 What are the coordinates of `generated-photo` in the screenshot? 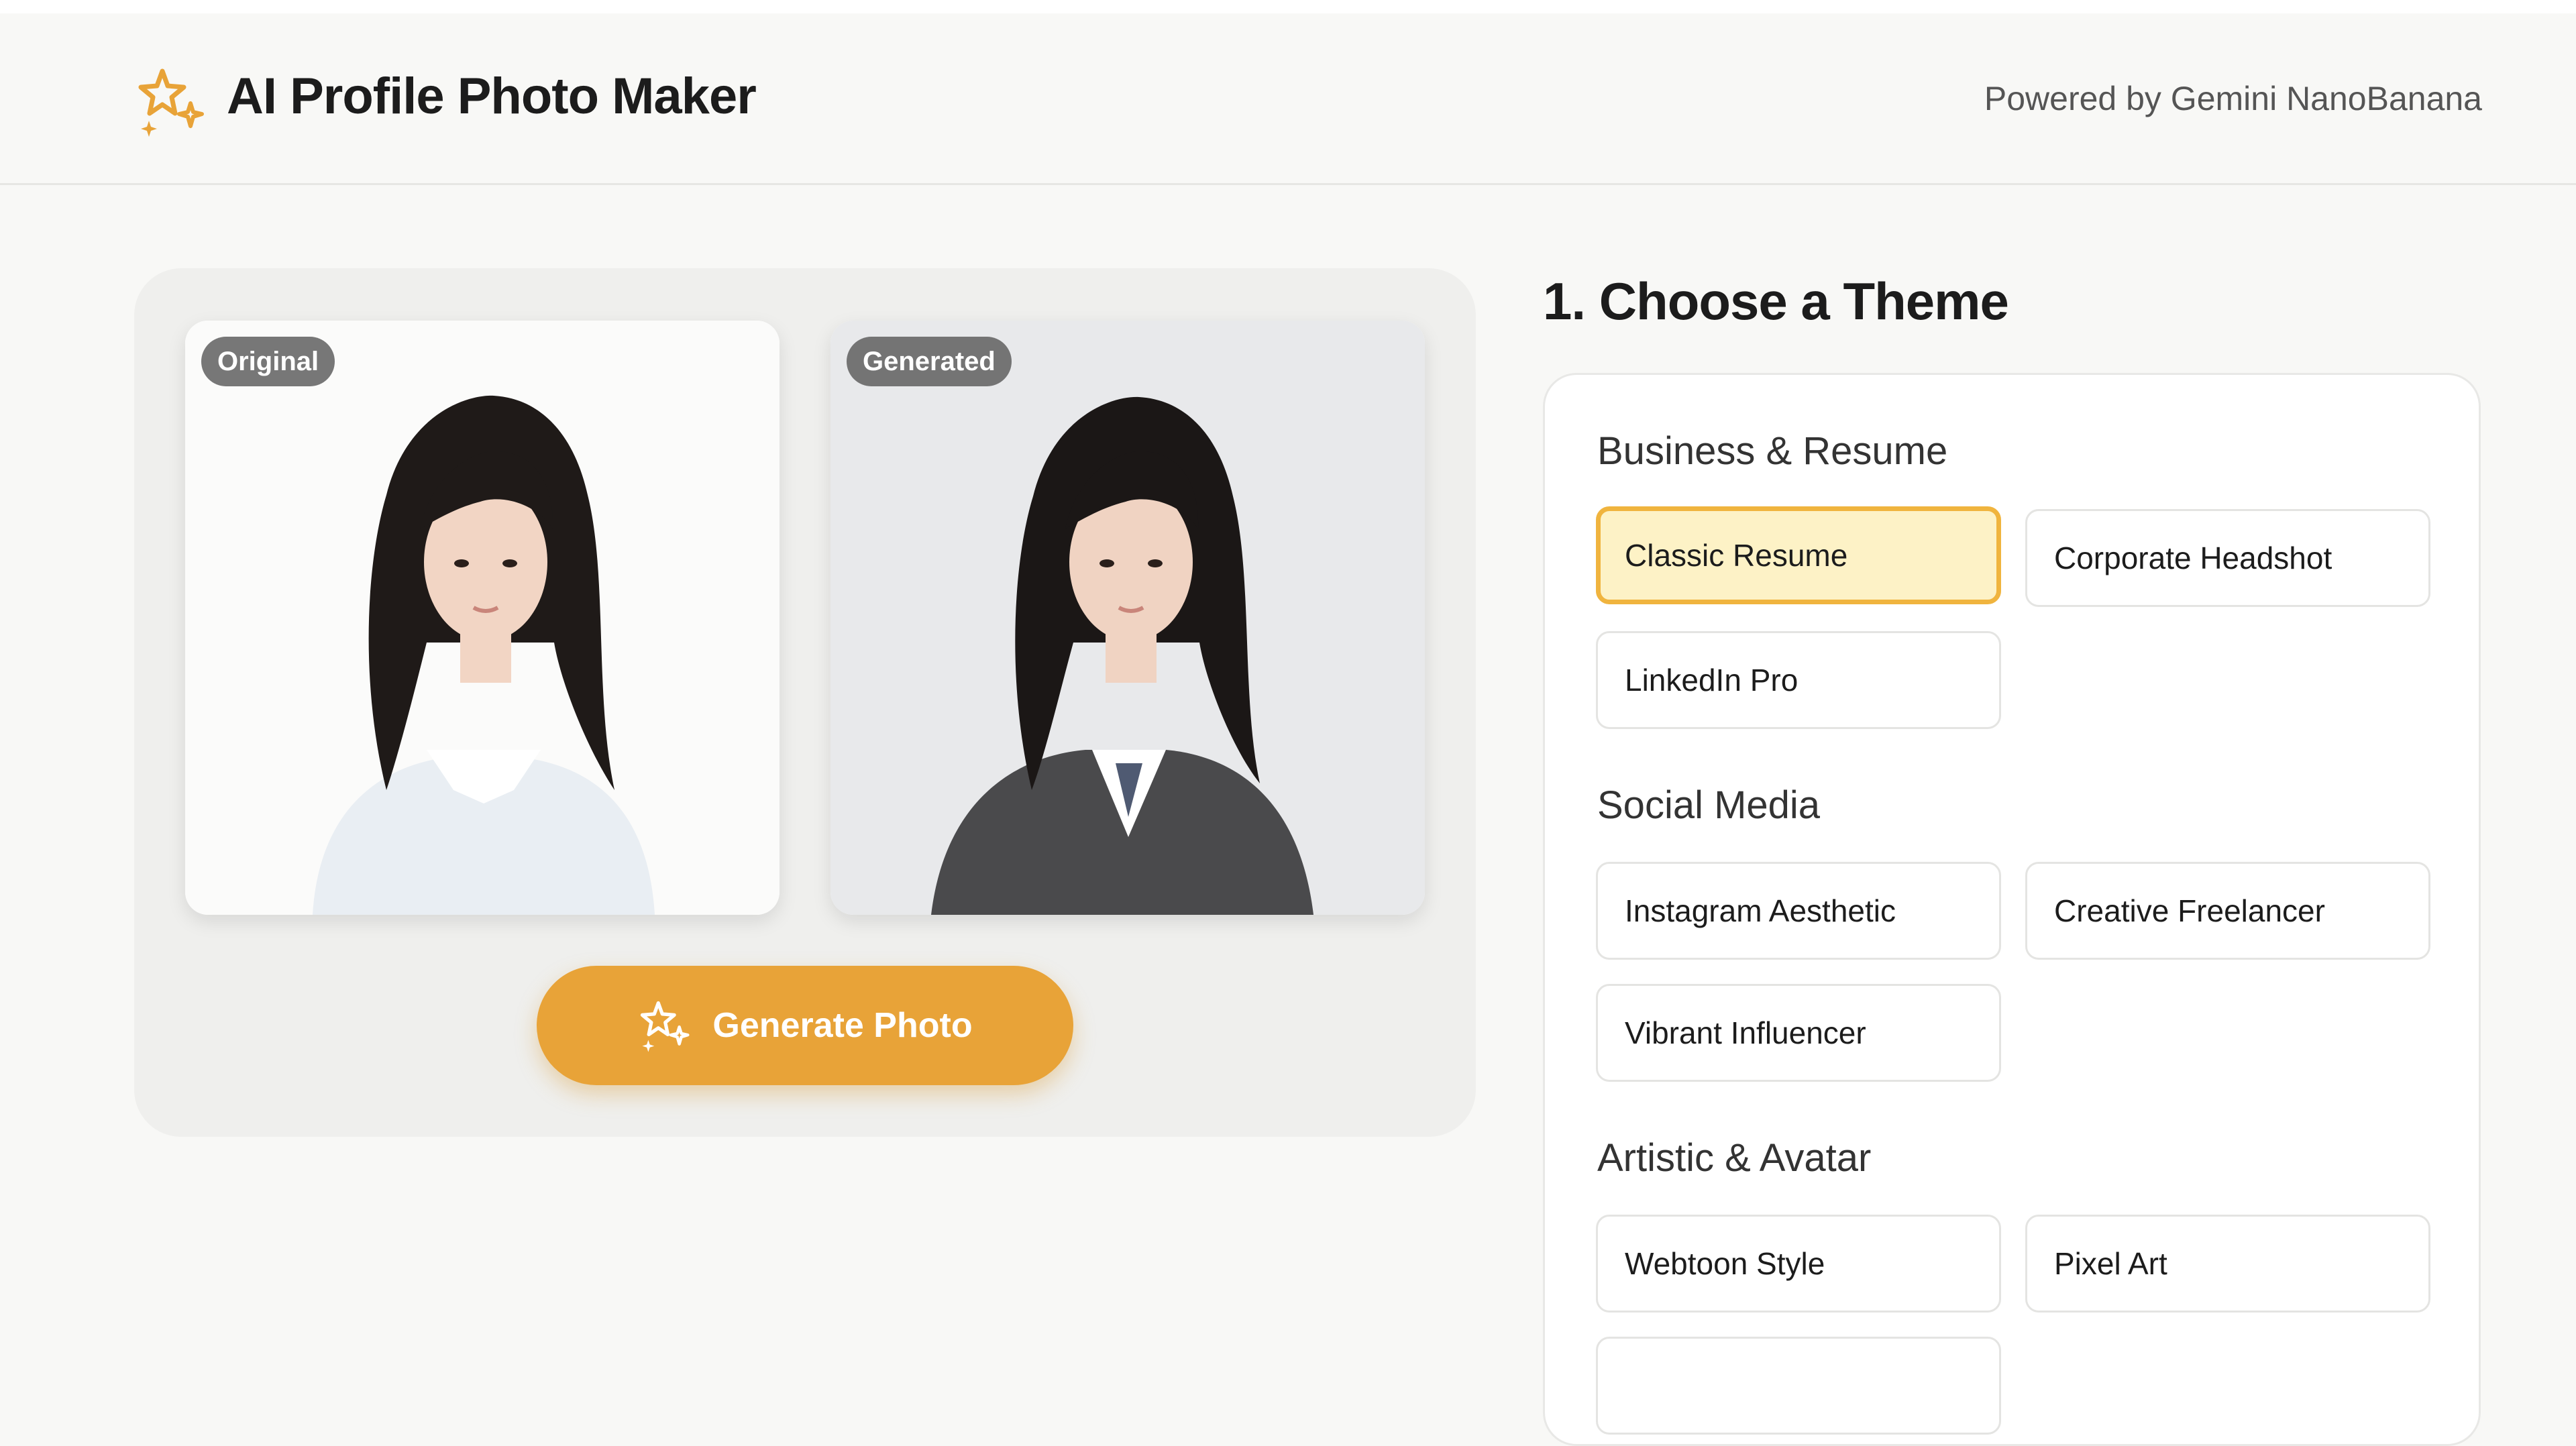 It's located at (1127, 618).